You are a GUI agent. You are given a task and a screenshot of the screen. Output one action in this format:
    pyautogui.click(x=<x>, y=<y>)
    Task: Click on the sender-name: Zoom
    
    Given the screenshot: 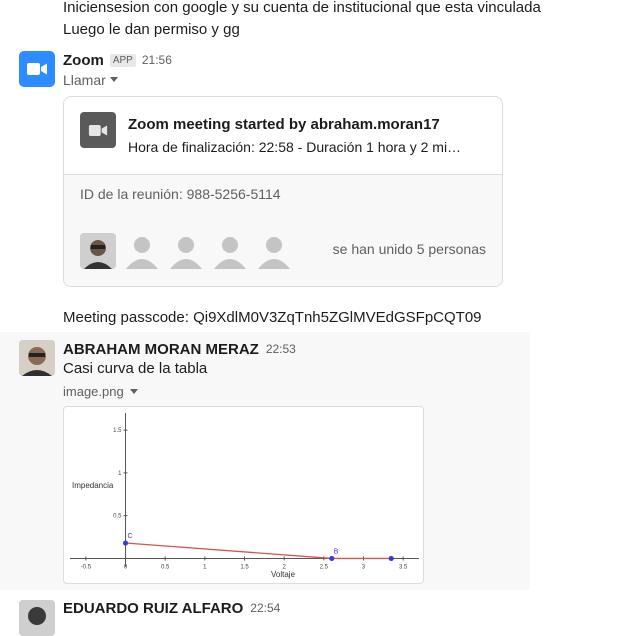 What is the action you would take?
    pyautogui.click(x=83, y=60)
    